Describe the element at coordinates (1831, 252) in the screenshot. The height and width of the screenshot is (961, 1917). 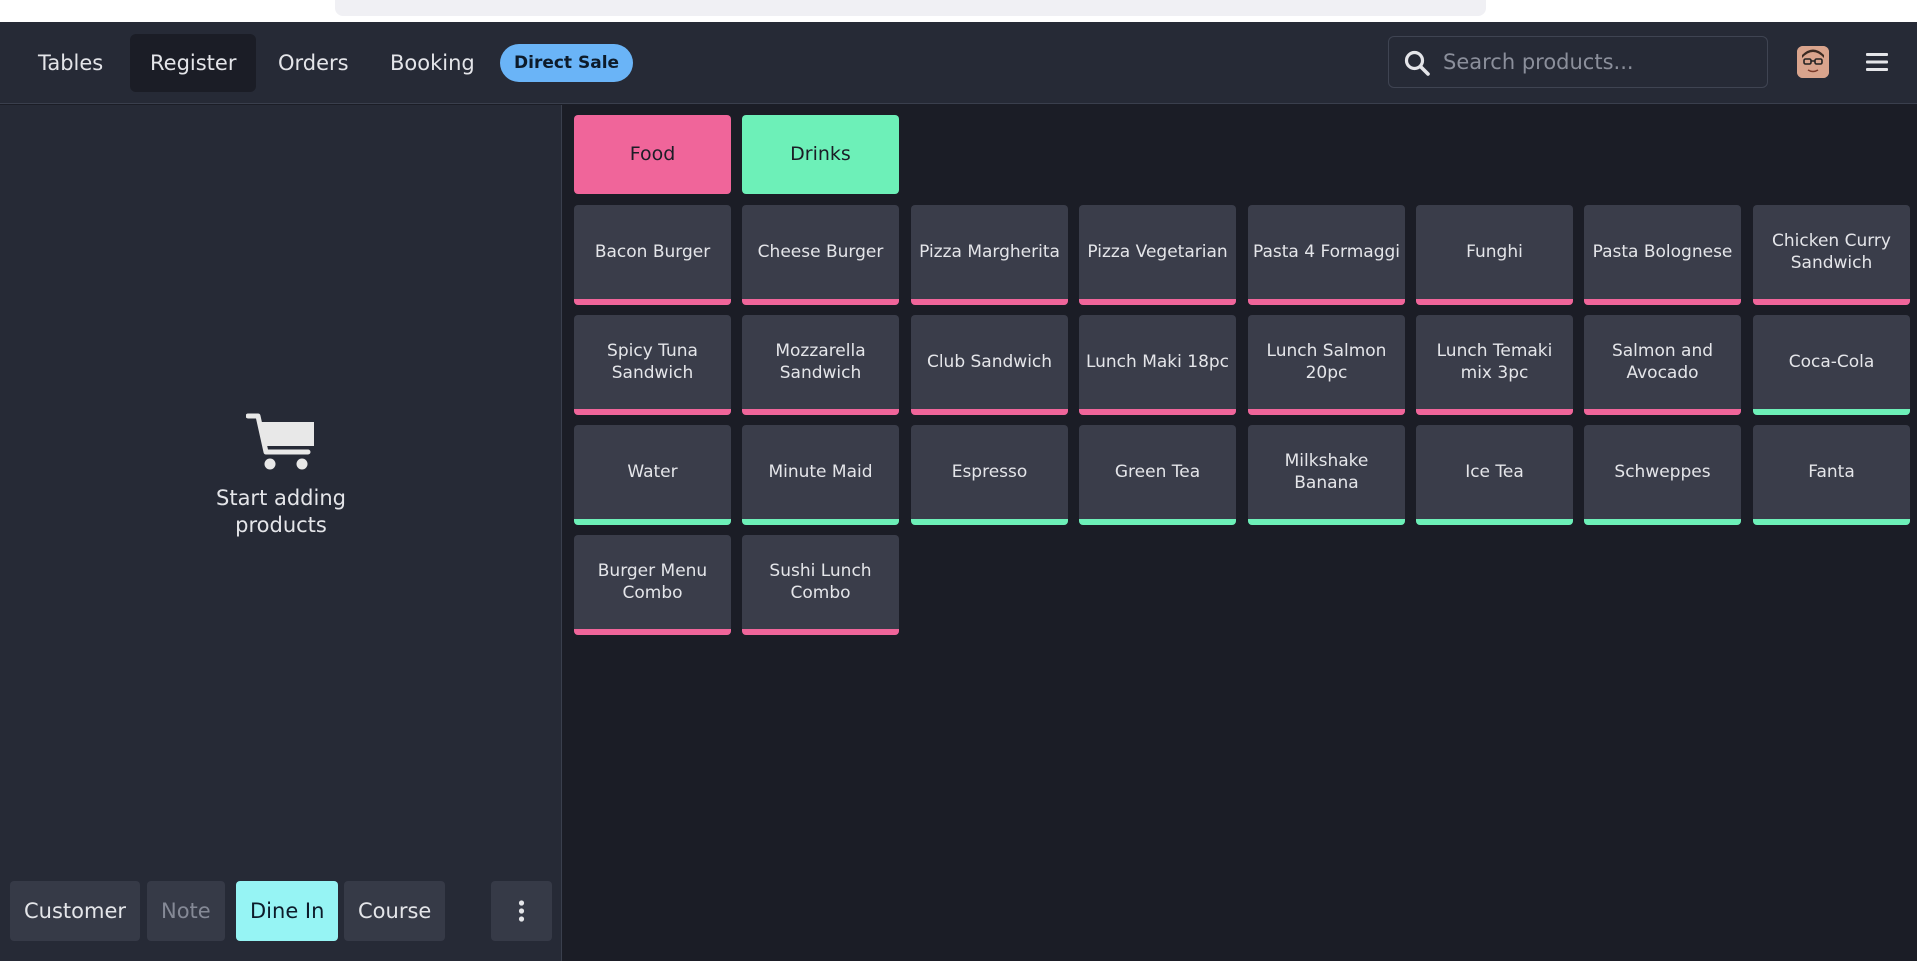
I see `product-name: Chicken Curry Sandwich` at that location.